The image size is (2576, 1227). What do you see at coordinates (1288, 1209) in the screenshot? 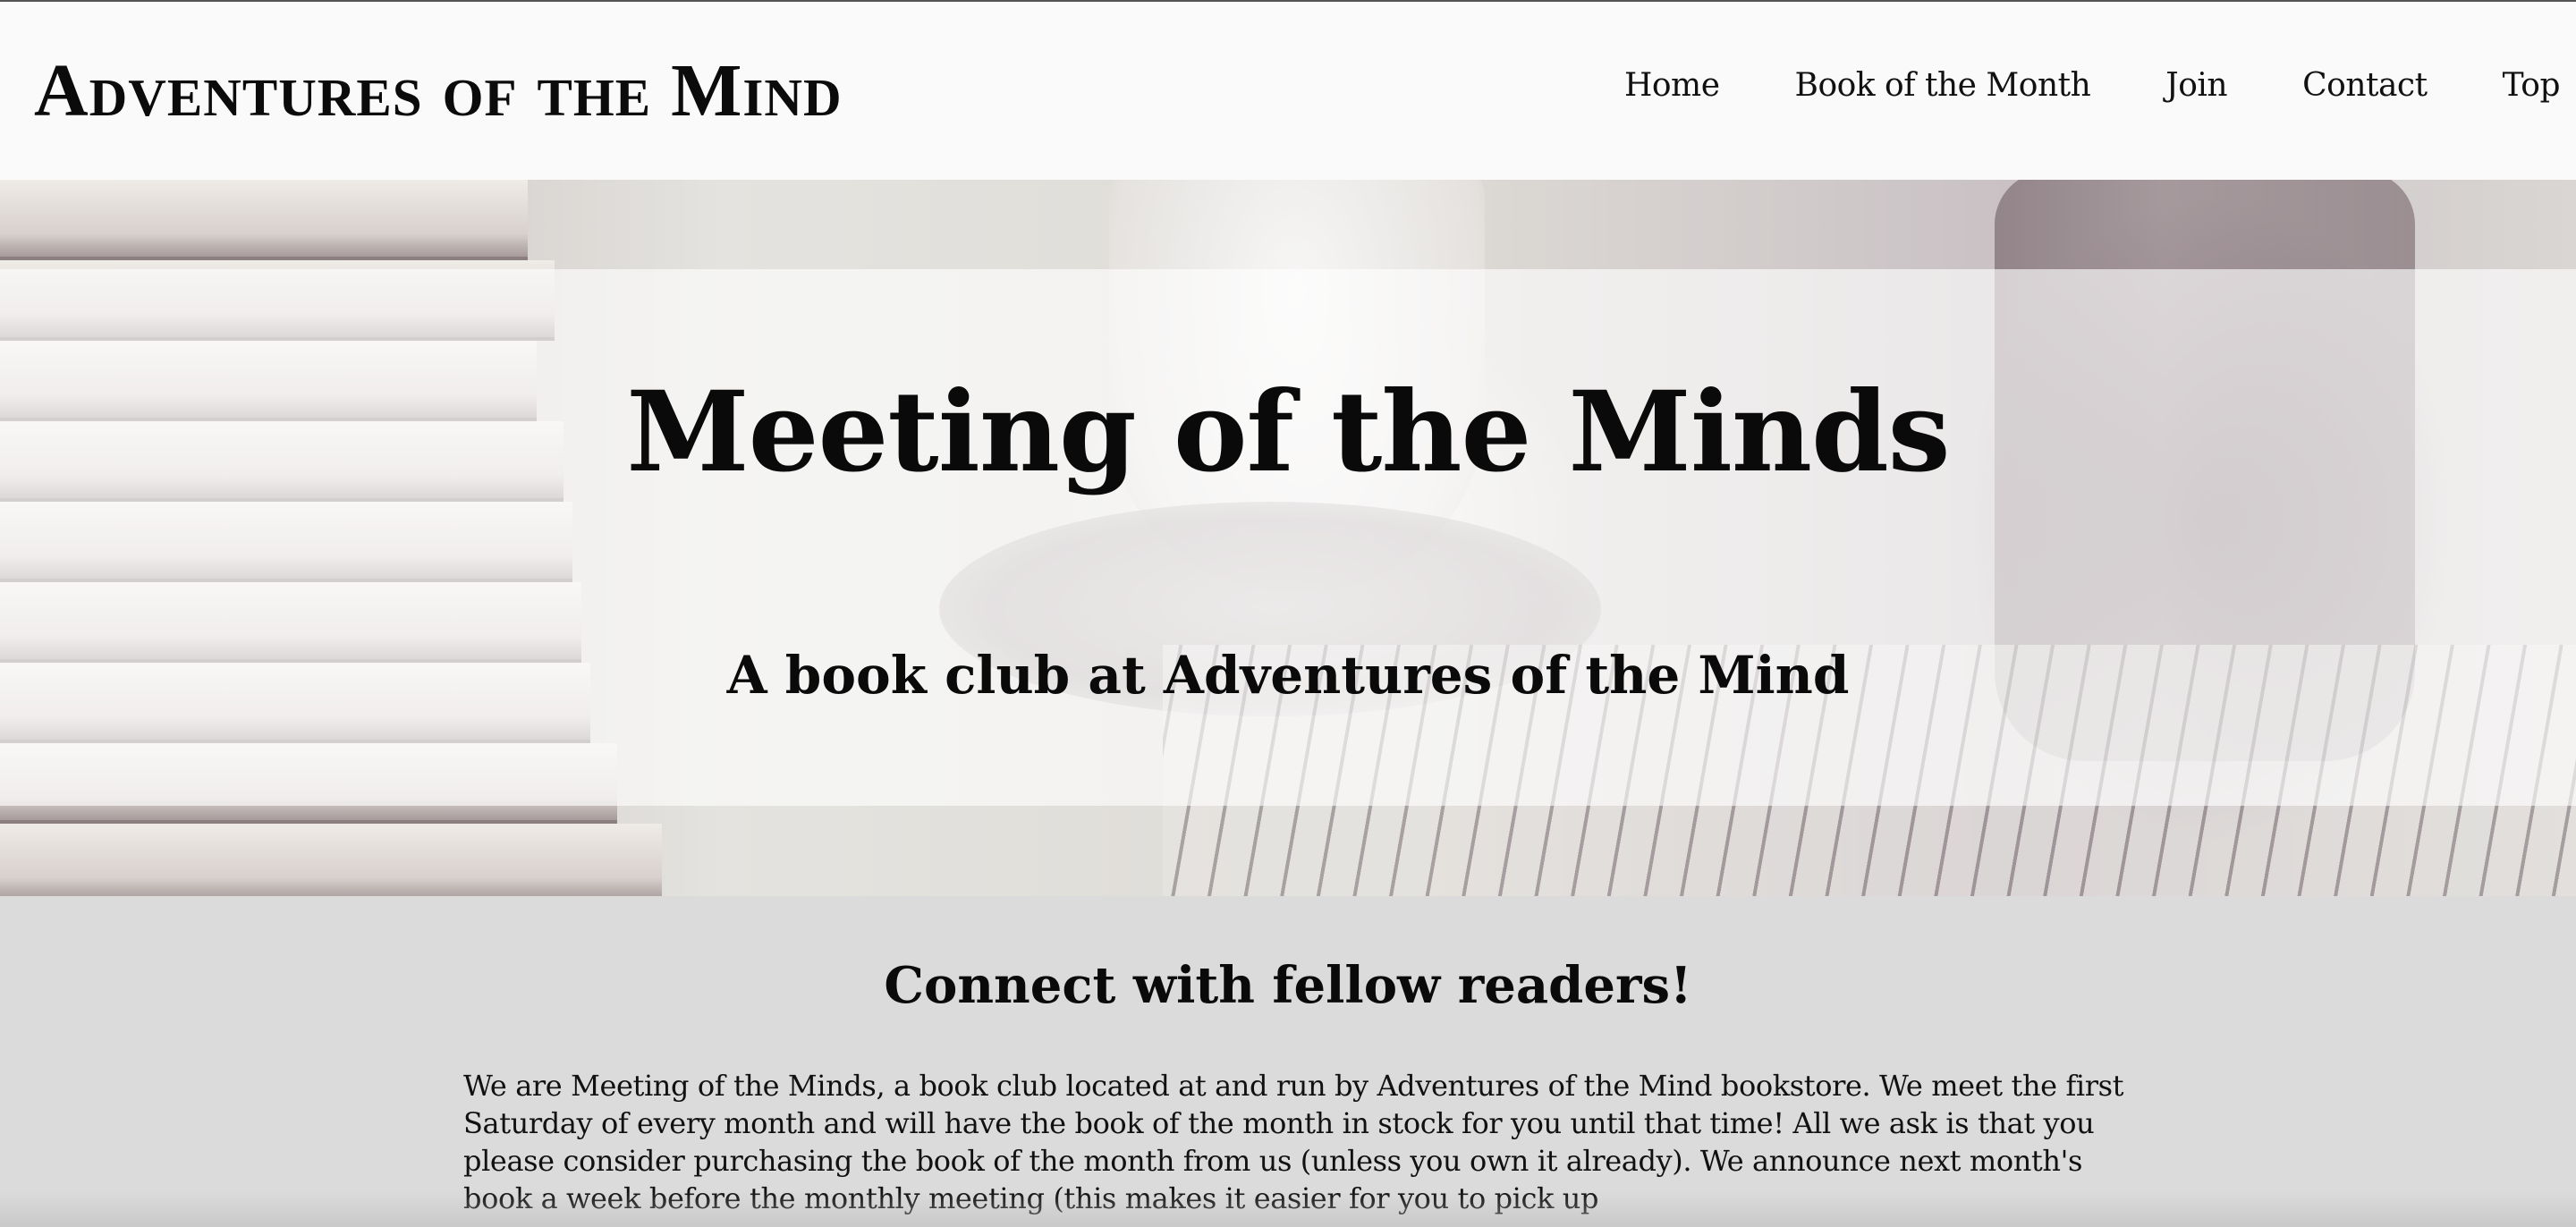
I see `scroll-fade` at bounding box center [1288, 1209].